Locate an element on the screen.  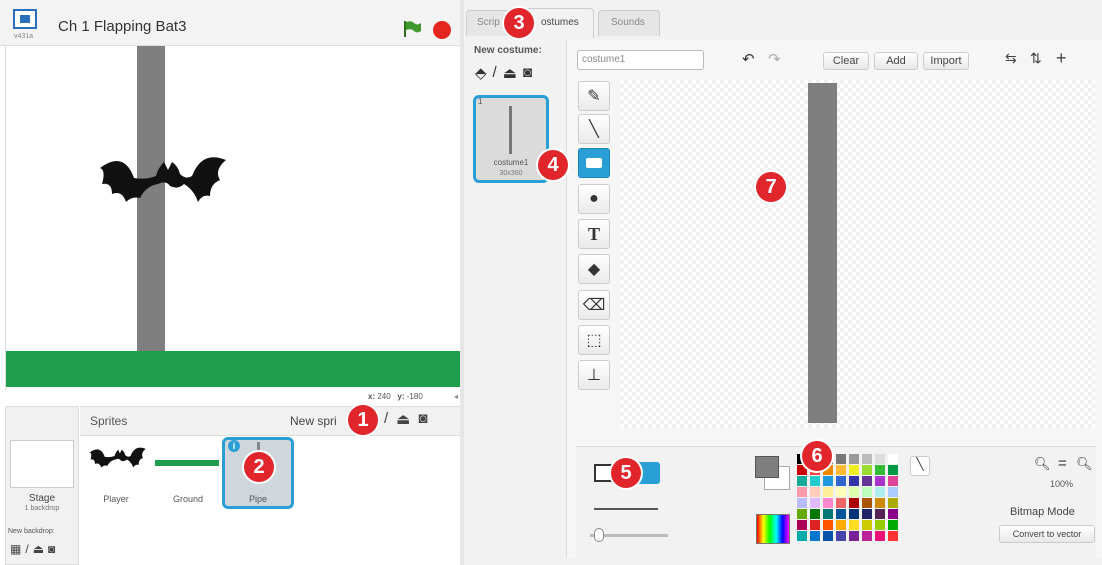
tab-sounds: Sounds is located at coordinates (629, 23).